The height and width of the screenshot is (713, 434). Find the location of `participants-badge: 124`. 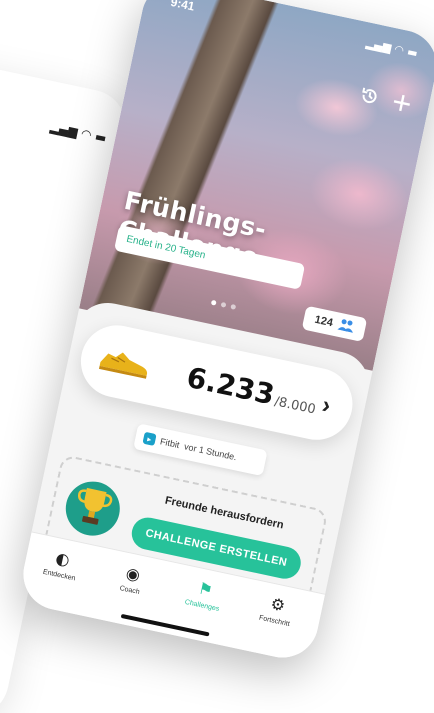

participants-badge: 124 is located at coordinates (334, 323).